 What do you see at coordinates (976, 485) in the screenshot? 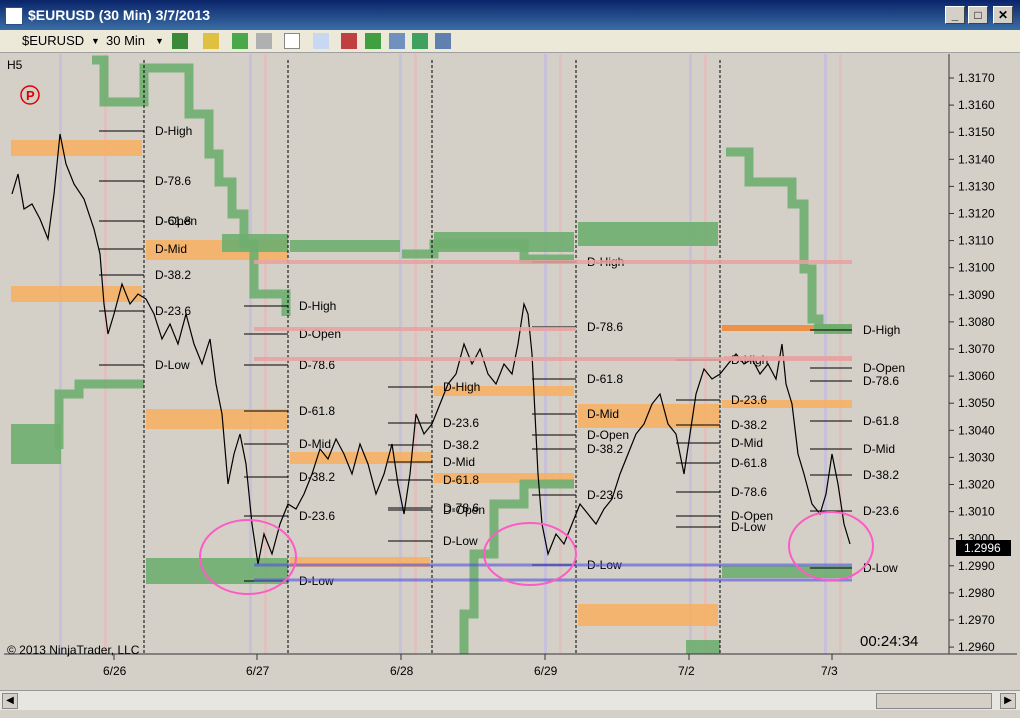
I see `y-tick-label: 1.3020` at bounding box center [976, 485].